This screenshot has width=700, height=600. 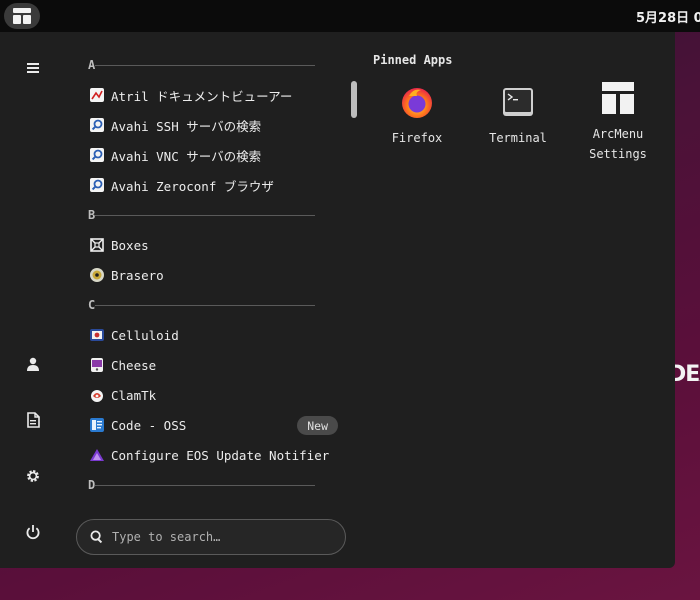 I want to click on section-header-b: B, so click(x=211, y=215).